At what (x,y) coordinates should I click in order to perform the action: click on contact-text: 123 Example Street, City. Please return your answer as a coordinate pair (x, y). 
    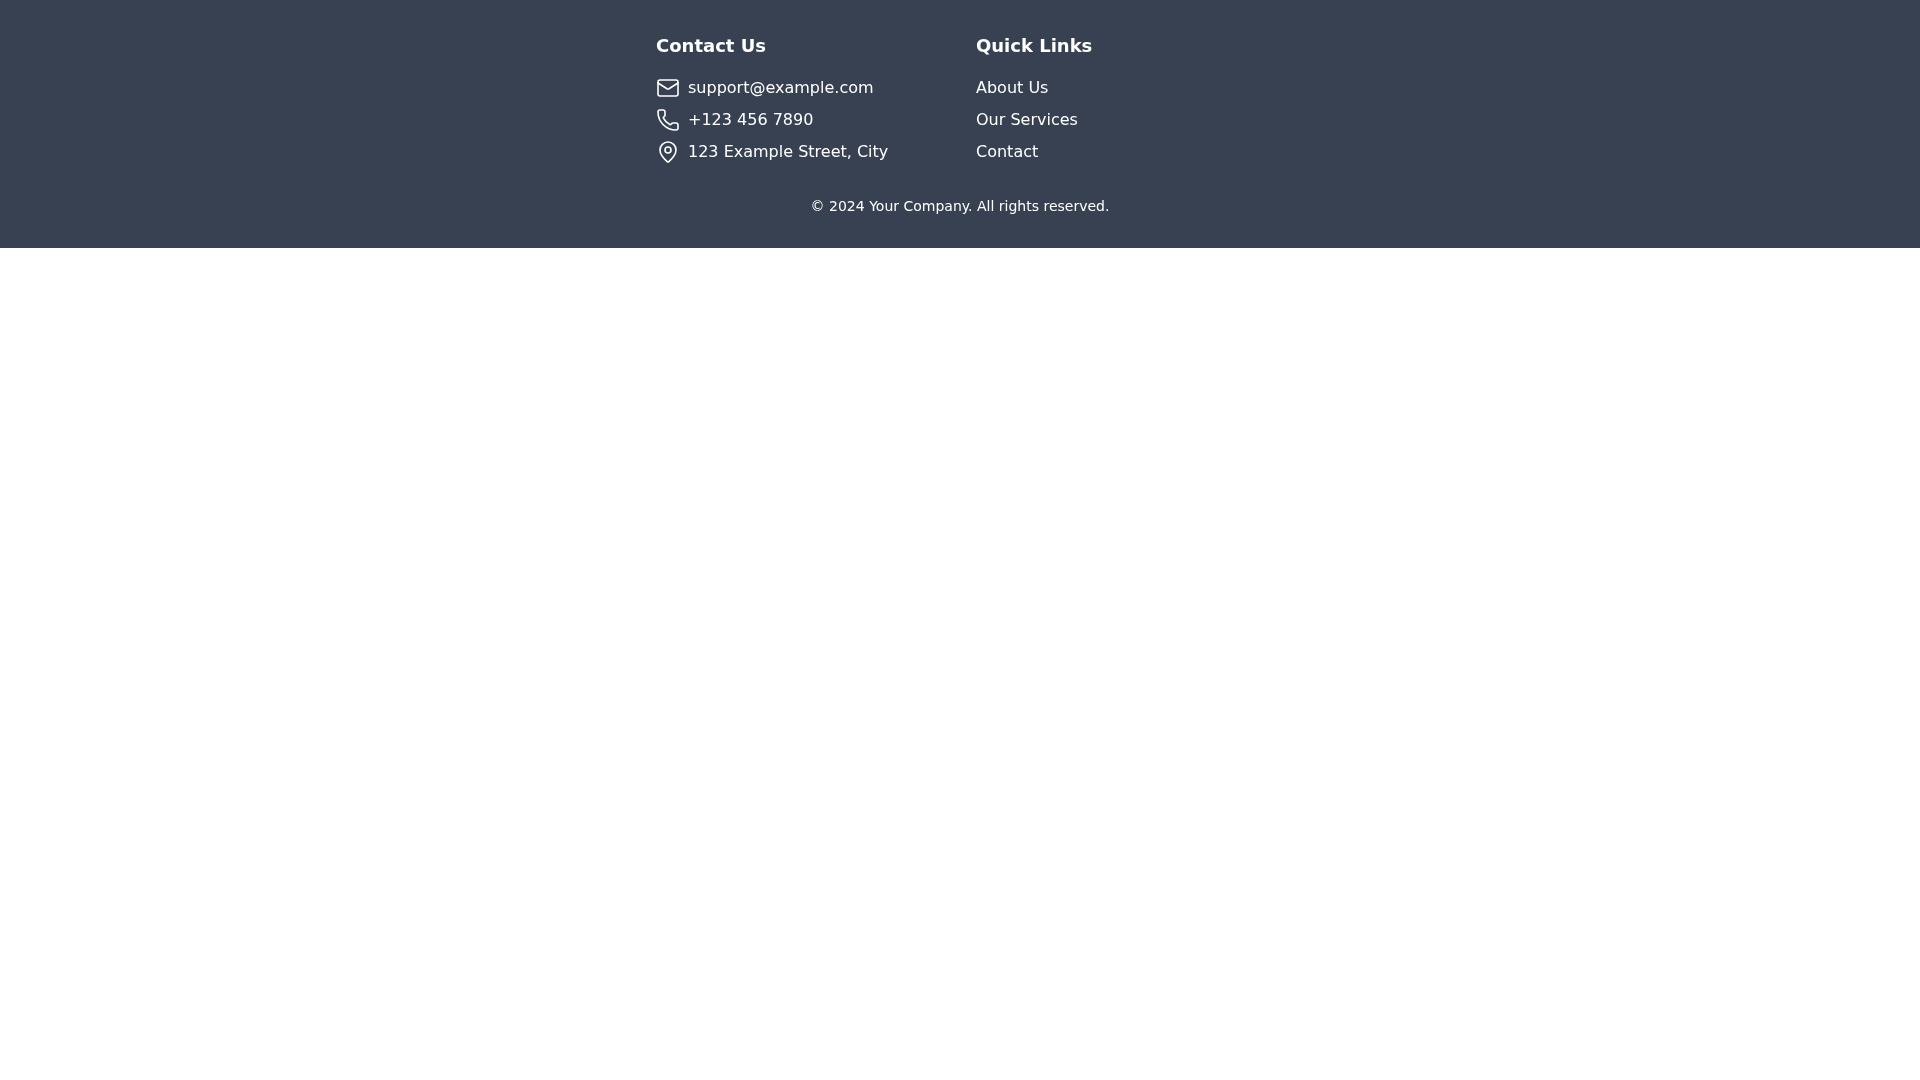
    Looking at the image, I should click on (788, 152).